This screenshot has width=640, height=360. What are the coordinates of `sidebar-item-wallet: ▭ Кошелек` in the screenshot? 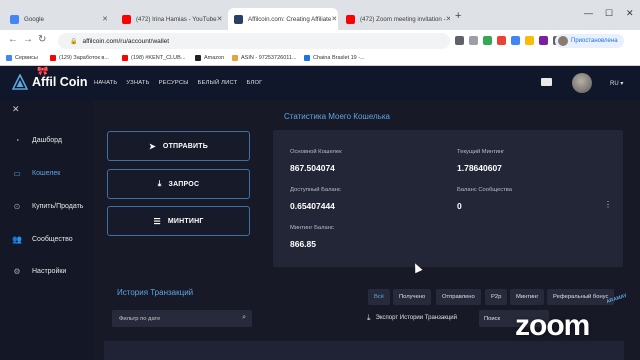 It's located at (36, 173).